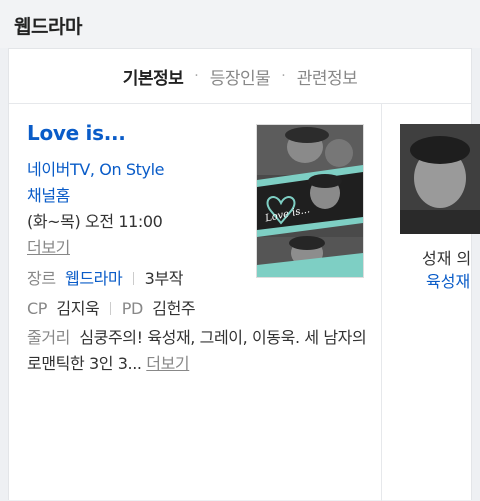  What do you see at coordinates (95, 221) in the screenshot?
I see `broadcast-schedule: (화~목) 오전 11:00` at bounding box center [95, 221].